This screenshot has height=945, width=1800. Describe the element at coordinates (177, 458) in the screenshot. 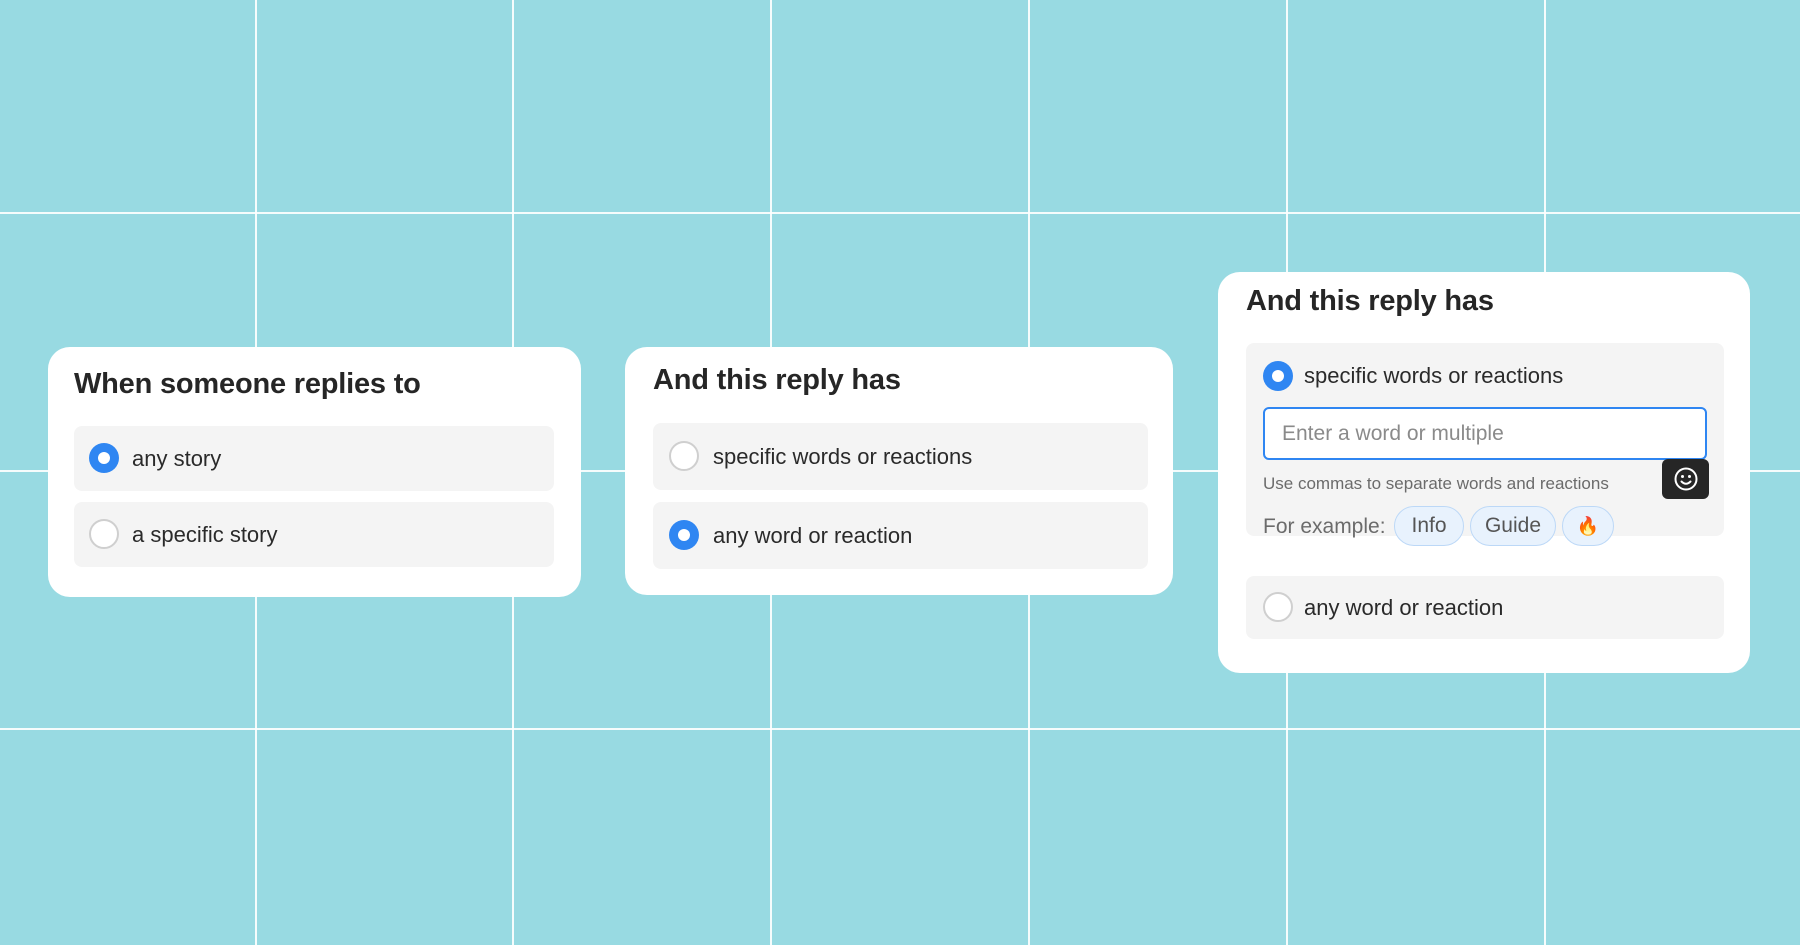

I see `option-label: any story` at that location.